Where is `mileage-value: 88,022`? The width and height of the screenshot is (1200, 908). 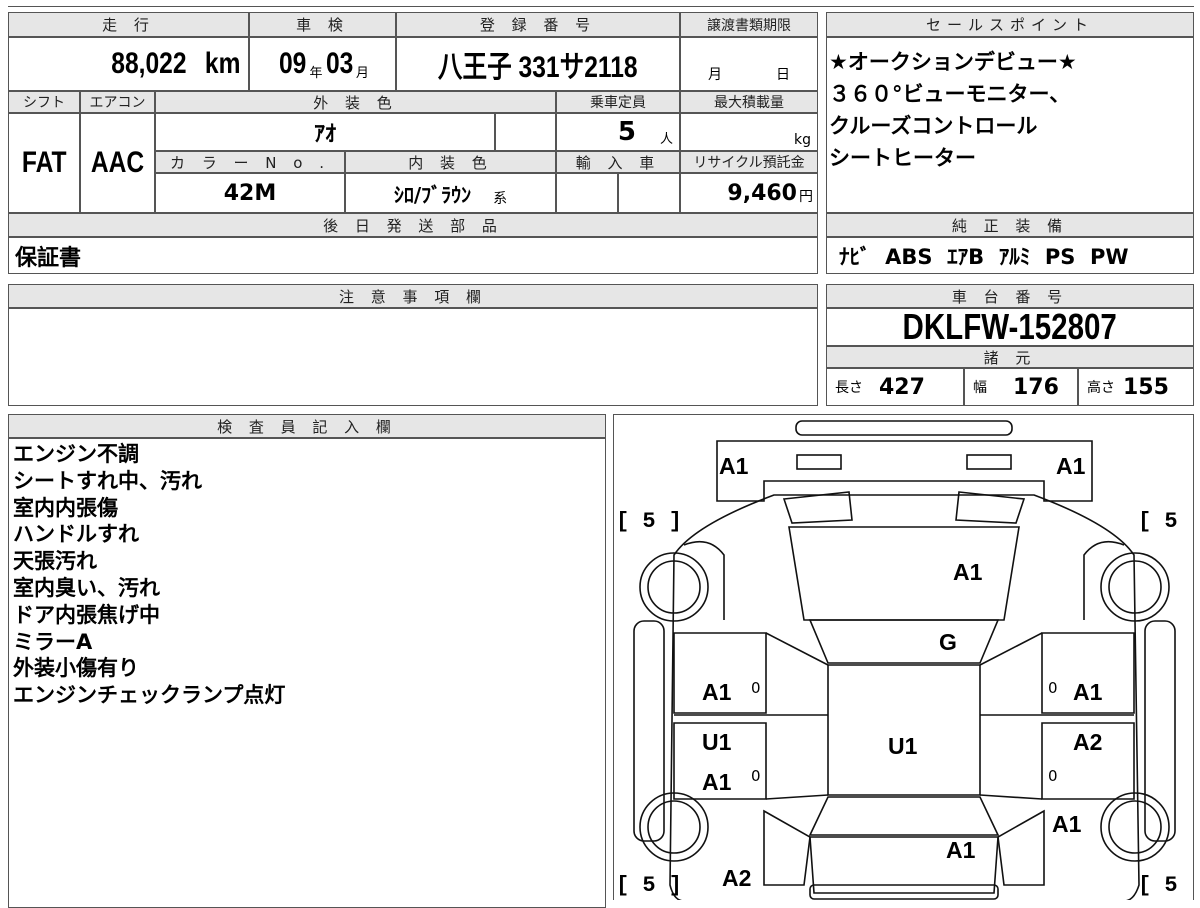 mileage-value: 88,022 is located at coordinates (149, 63).